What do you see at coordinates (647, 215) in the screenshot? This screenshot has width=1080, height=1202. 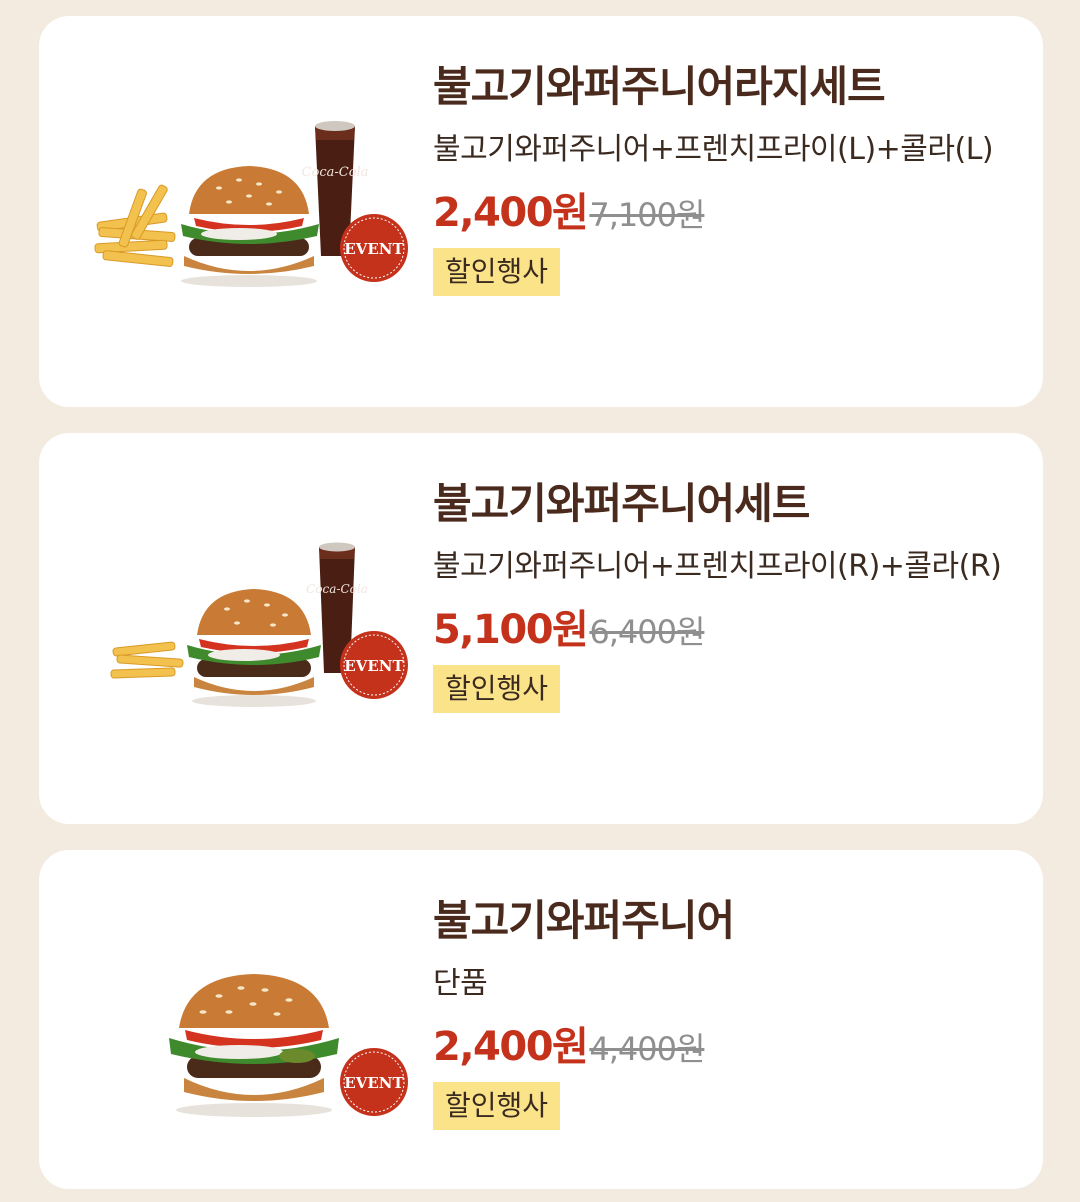 I see `original-price: 7,100원` at bounding box center [647, 215].